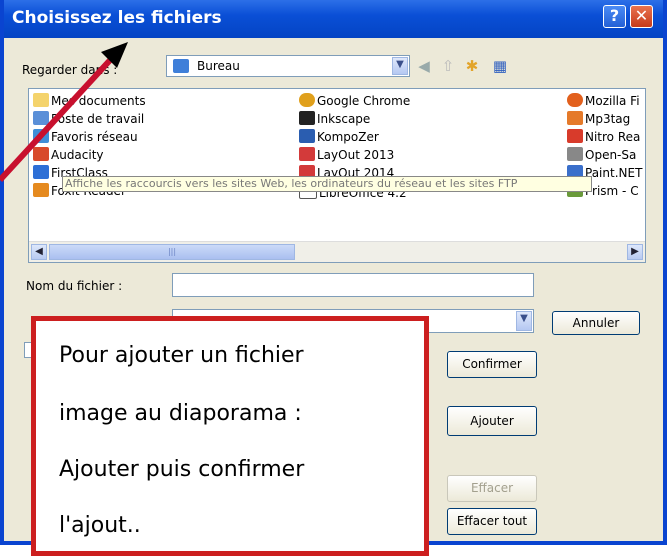  Describe the element at coordinates (57, 119) in the screenshot. I see `arrow-shaft` at that location.